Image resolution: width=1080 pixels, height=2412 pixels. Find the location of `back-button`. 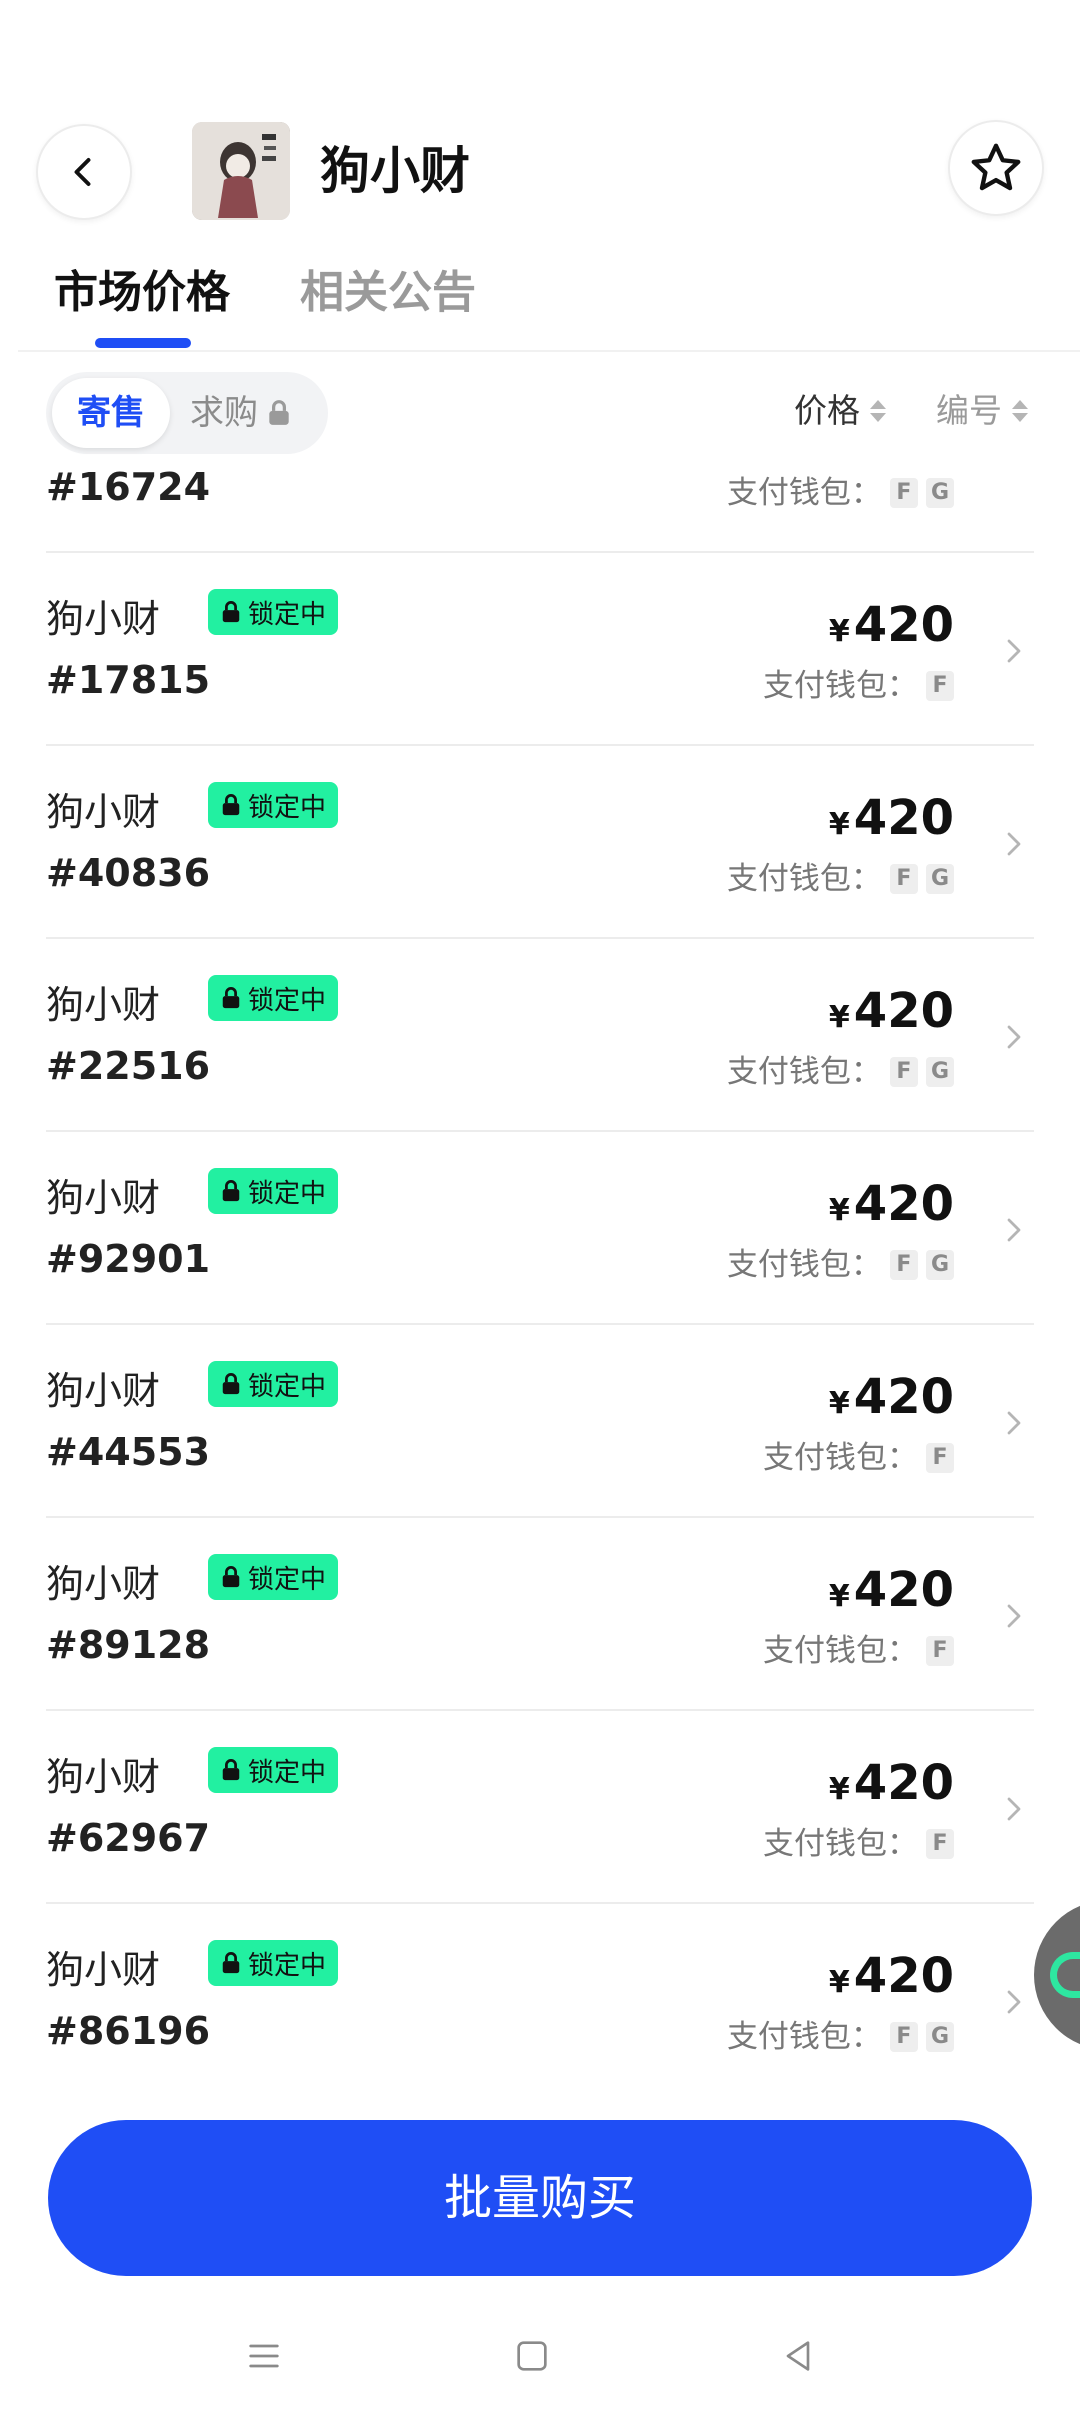

back-button is located at coordinates (84, 172).